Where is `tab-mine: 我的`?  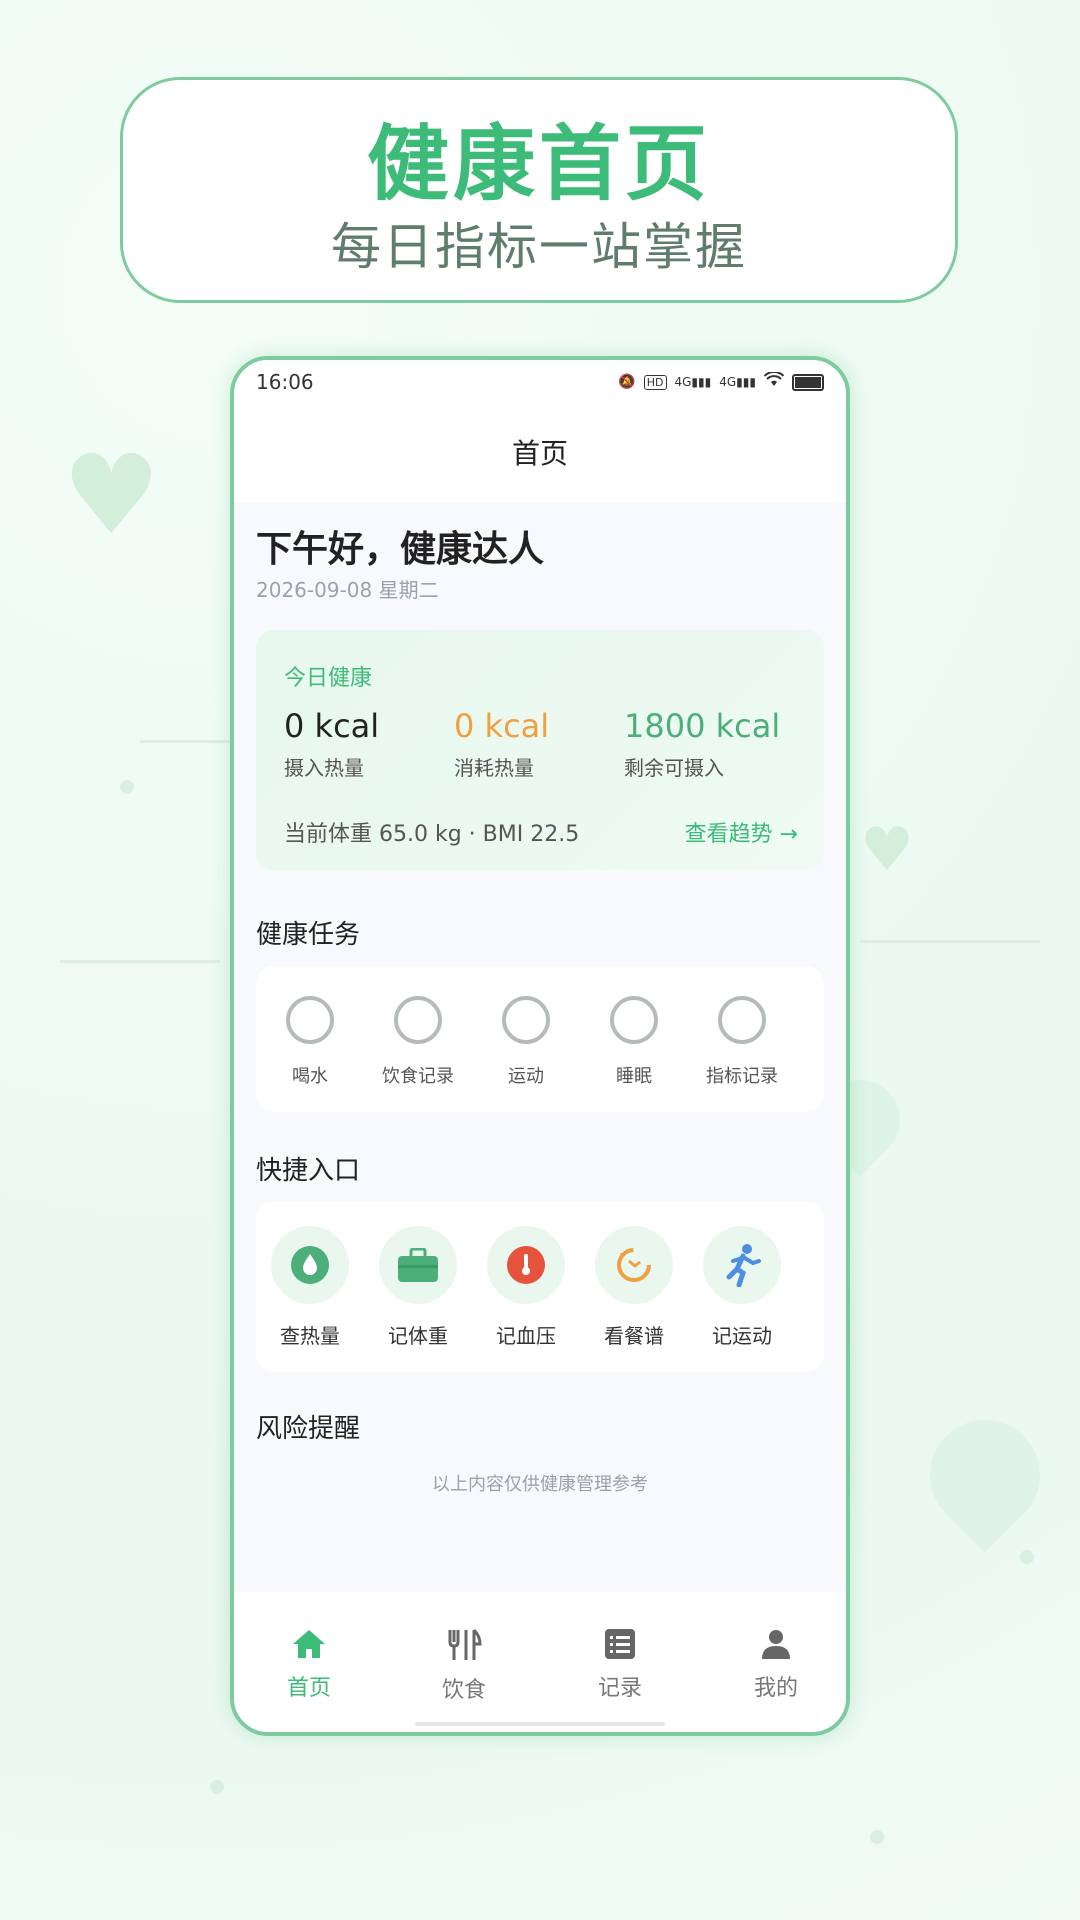 tab-mine: 我的 is located at coordinates (776, 1665).